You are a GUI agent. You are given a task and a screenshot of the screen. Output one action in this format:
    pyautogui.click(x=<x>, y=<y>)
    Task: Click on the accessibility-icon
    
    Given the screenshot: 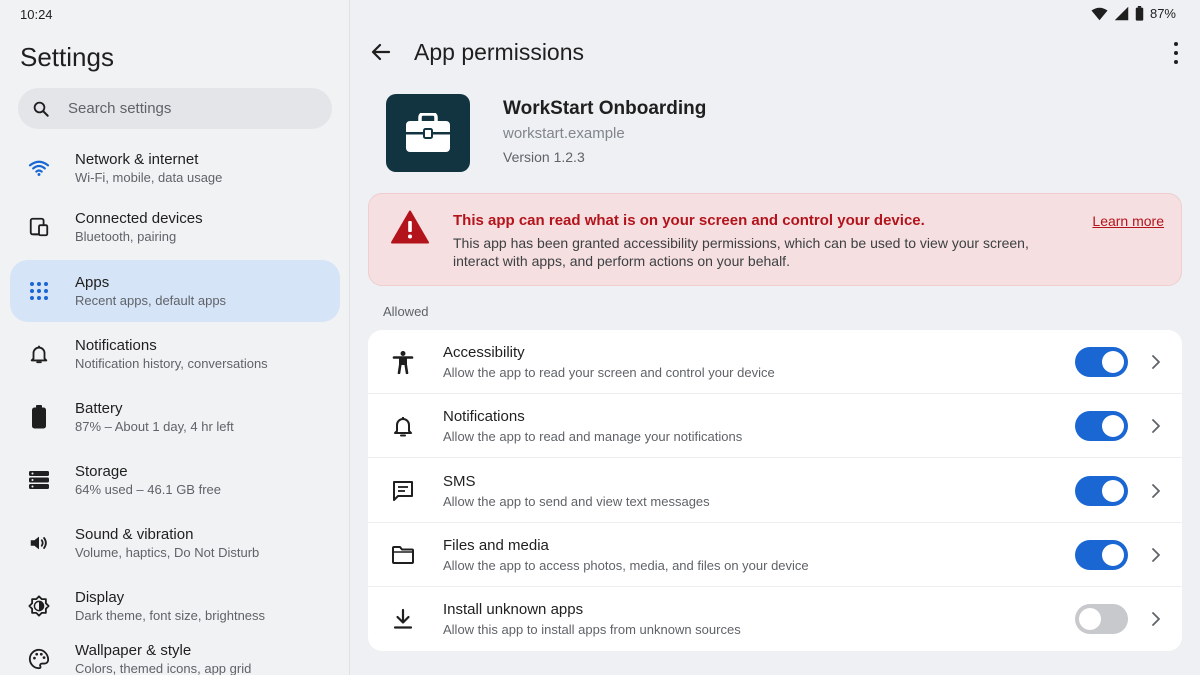 What is the action you would take?
    pyautogui.click(x=403, y=362)
    